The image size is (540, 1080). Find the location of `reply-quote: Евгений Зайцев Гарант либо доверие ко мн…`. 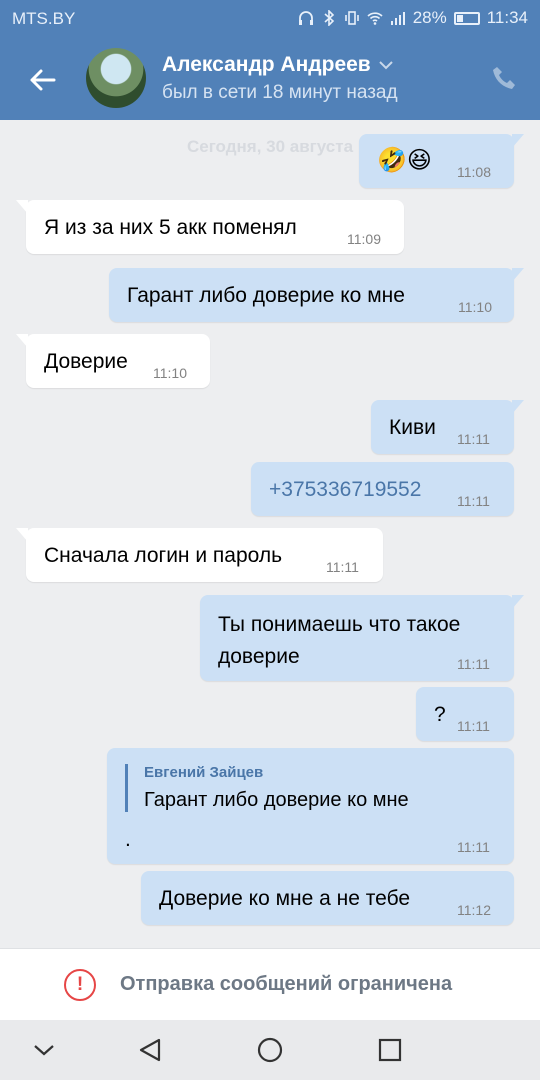

reply-quote: Евгений Зайцев Гарант либо доверие ко мн… is located at coordinates (267, 788).